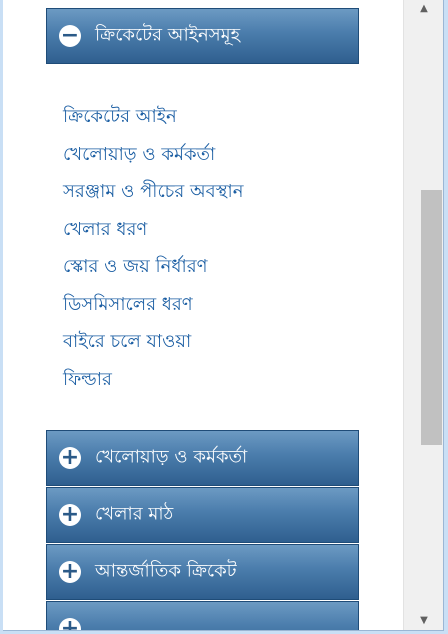 This screenshot has height=634, width=448. What do you see at coordinates (431, 317) in the screenshot?
I see `scrollbar-thumb` at bounding box center [431, 317].